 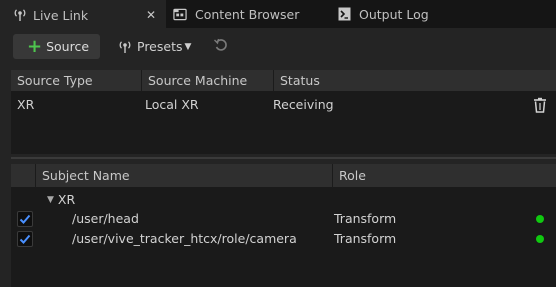 I want to click on column-source-type: Source Type, so click(x=76, y=81).